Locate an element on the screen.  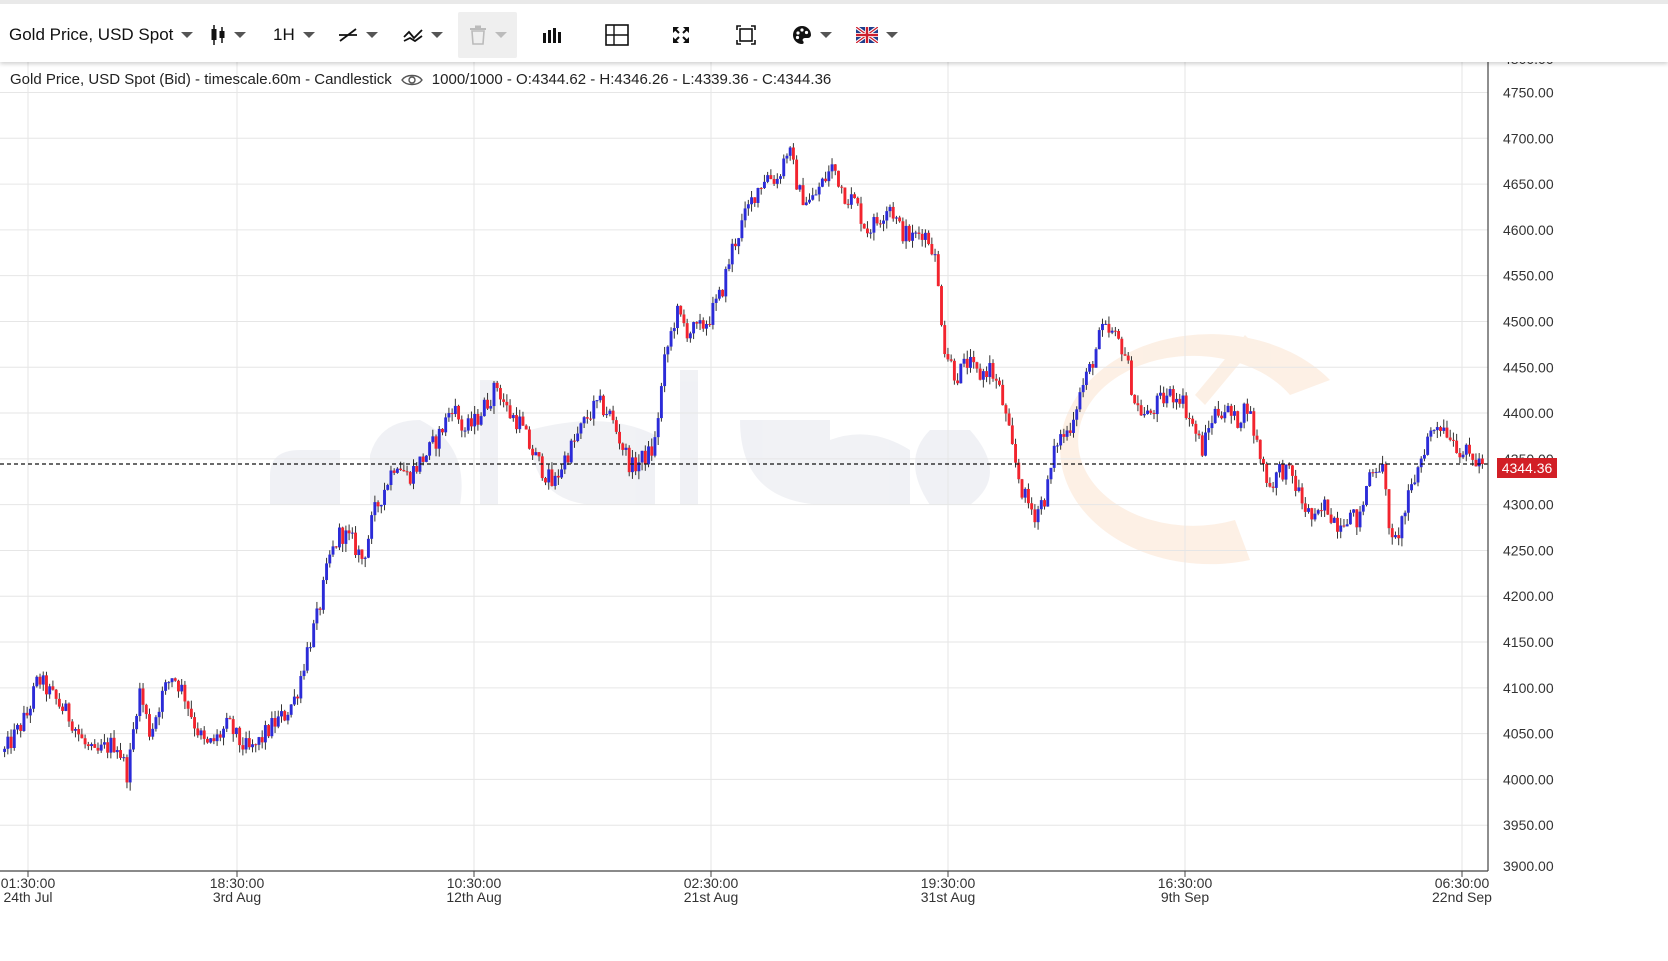
fullscreen-icon is located at coordinates (681, 35).